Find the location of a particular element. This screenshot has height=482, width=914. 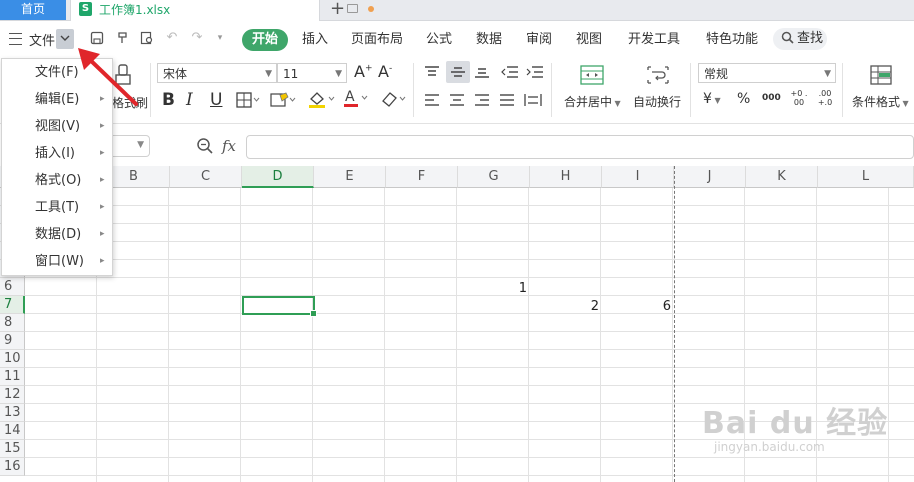

align-bottom-icon is located at coordinates (482, 74).